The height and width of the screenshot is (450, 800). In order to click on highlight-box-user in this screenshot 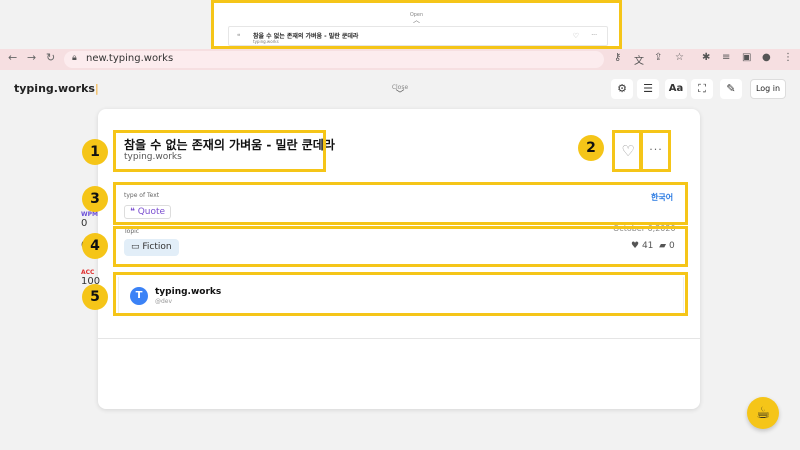, I will do `click(400, 294)`.